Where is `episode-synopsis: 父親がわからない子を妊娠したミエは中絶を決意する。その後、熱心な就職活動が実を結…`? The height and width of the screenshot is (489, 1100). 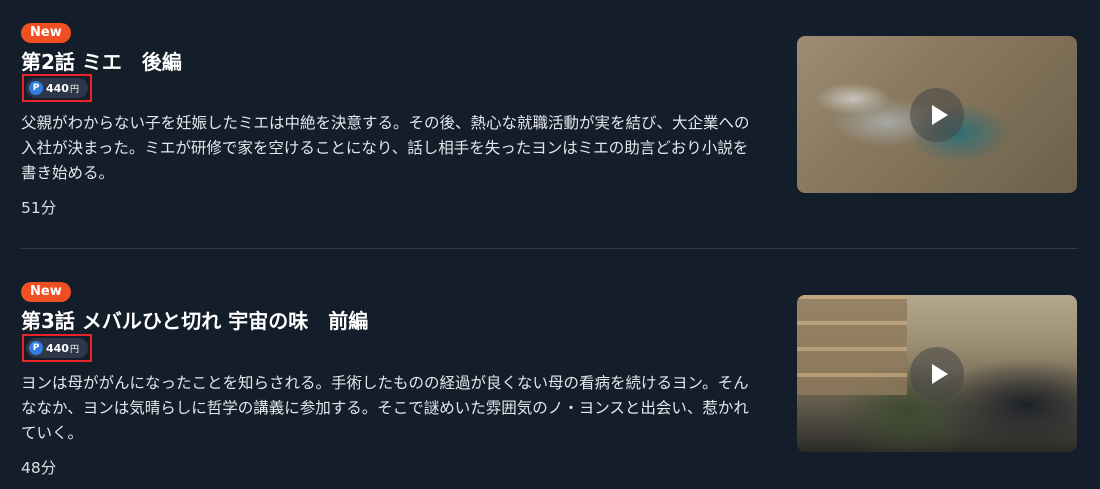
episode-synopsis: 父親がわからない子を妊娠したミエは中絶を決意する。その後、熱心な就職活動が実を結… is located at coordinates (385, 148).